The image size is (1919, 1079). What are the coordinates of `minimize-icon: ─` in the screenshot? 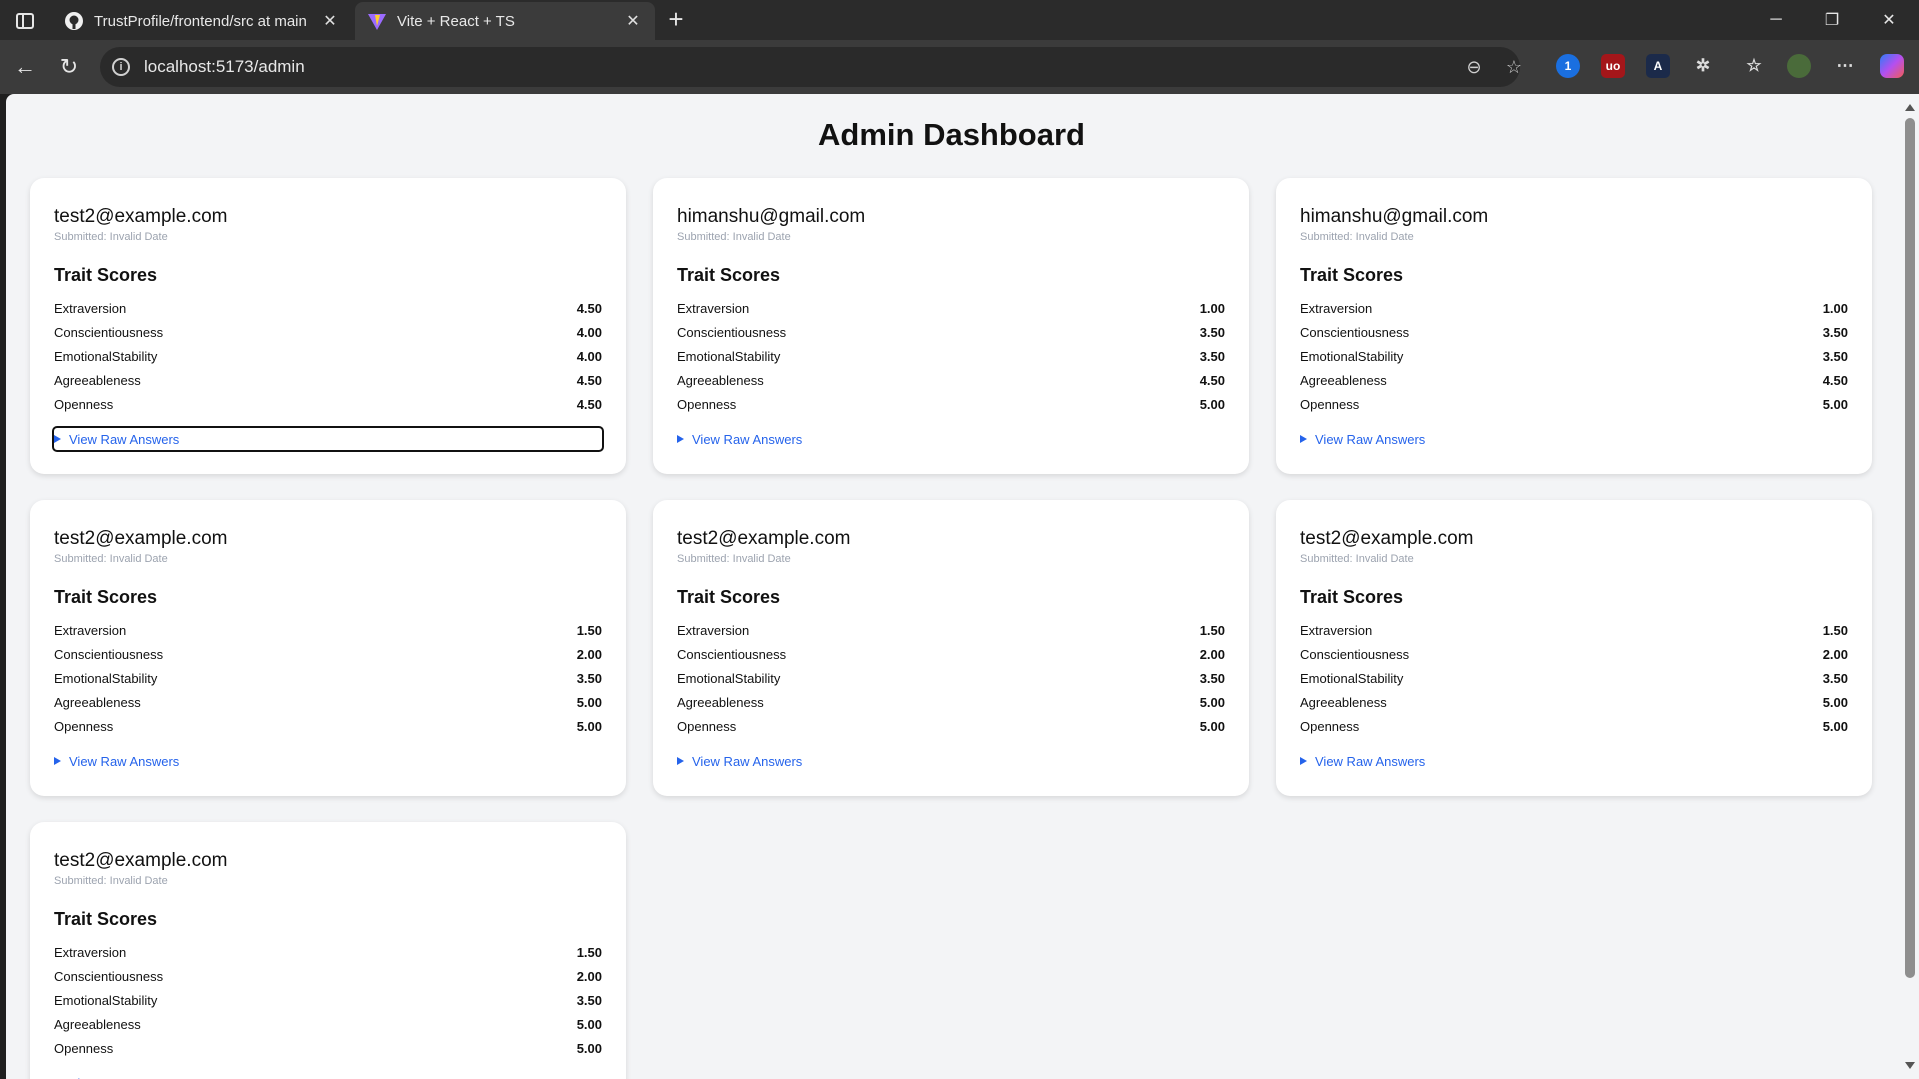 It's located at (1776, 20).